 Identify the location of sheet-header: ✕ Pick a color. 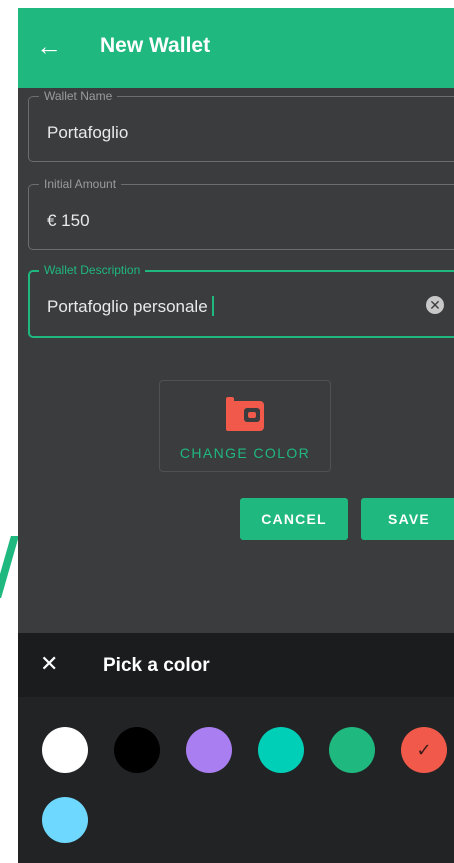
(236, 665).